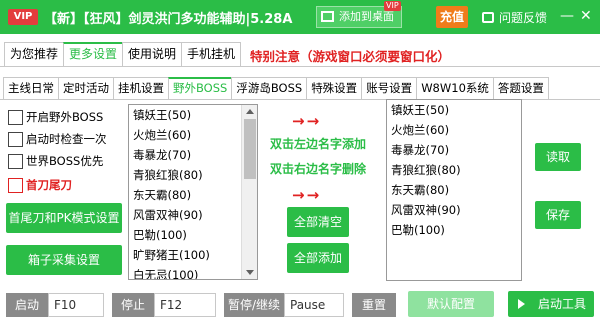 This screenshot has height=326, width=600. I want to click on stop-hotkey-label: 停止, so click(133, 305).